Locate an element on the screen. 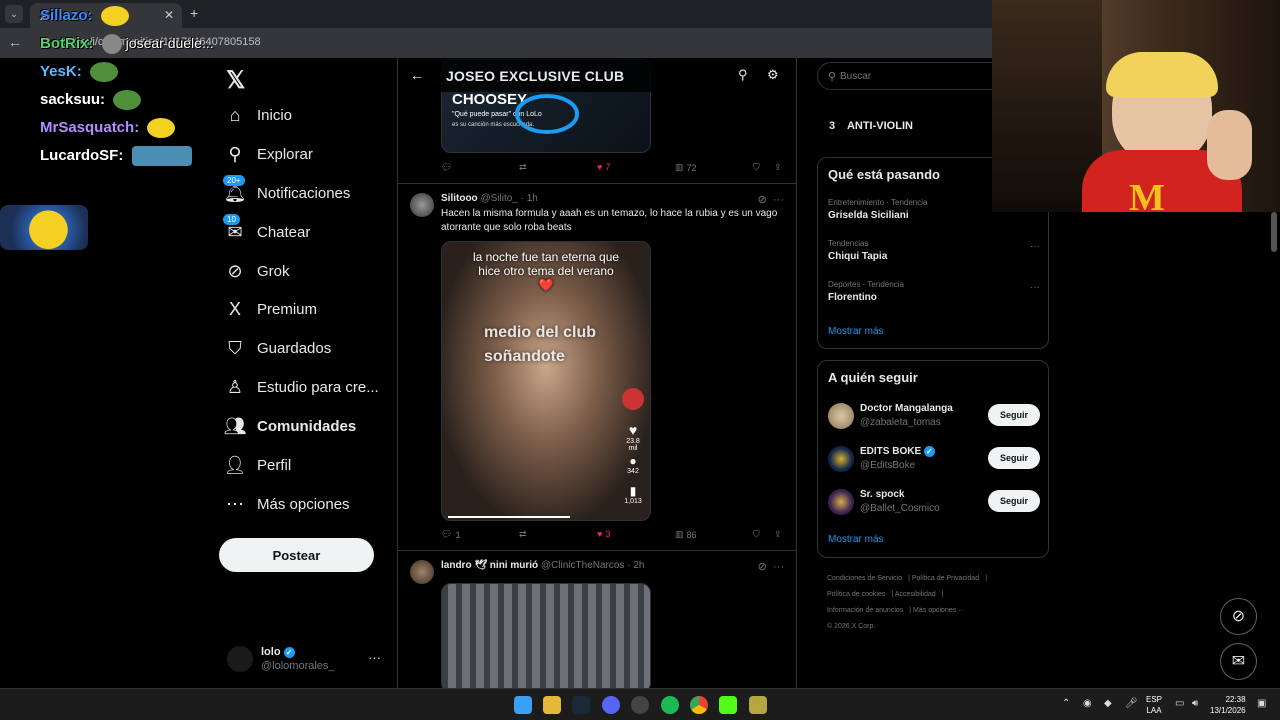  microphone-icon: 🎤︎ is located at coordinates (1131, 703).